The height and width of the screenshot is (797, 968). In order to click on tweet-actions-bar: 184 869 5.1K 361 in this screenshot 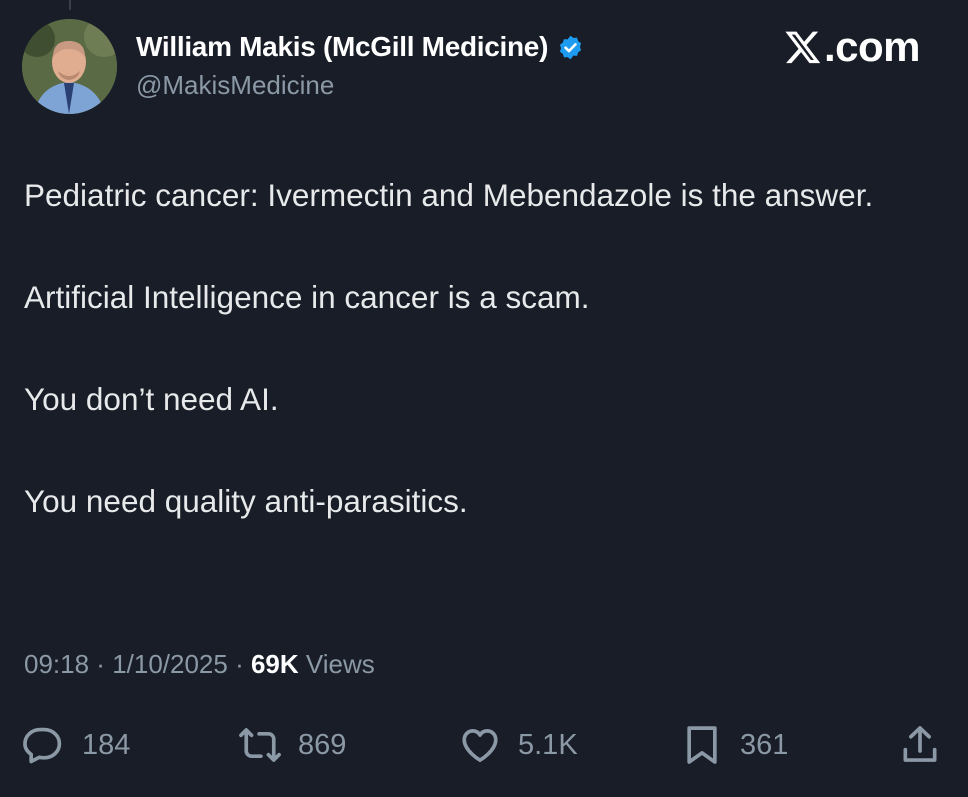, I will do `click(484, 745)`.